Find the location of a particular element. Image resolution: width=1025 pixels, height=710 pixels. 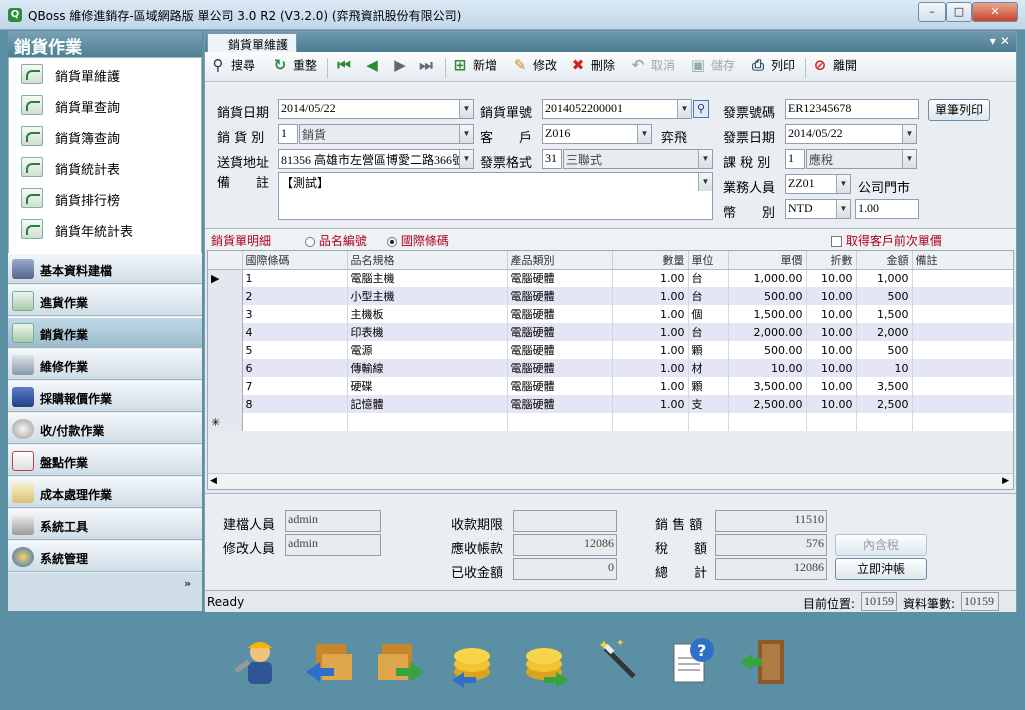

col-item-spec: 品名規格 is located at coordinates (427, 260).